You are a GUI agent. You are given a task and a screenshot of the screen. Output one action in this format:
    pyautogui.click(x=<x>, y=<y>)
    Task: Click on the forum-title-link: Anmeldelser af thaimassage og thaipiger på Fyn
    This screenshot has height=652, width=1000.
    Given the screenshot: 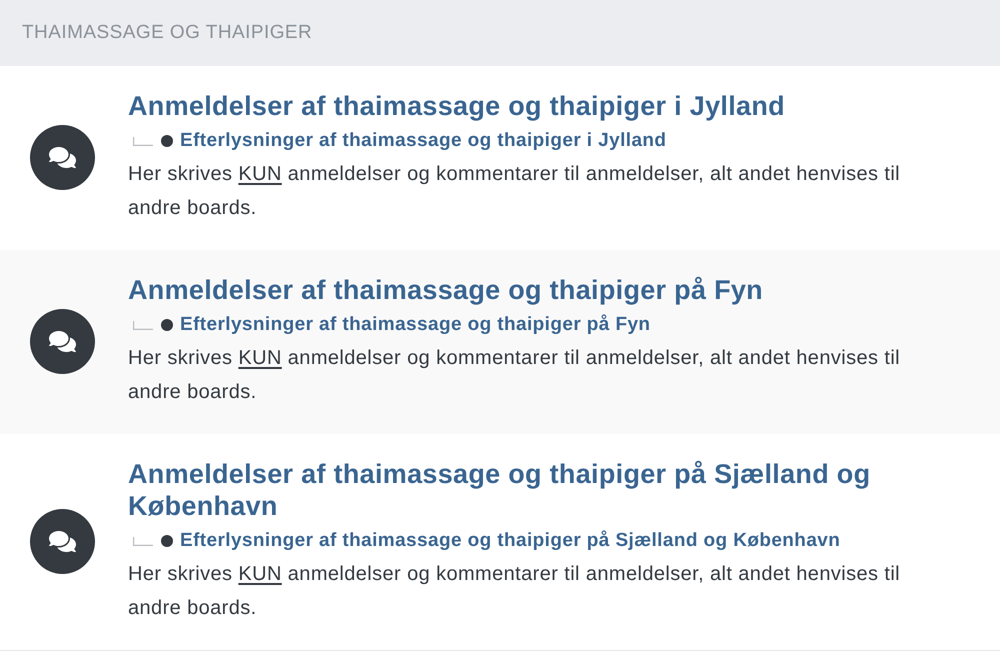 What is the action you would take?
    pyautogui.click(x=535, y=290)
    